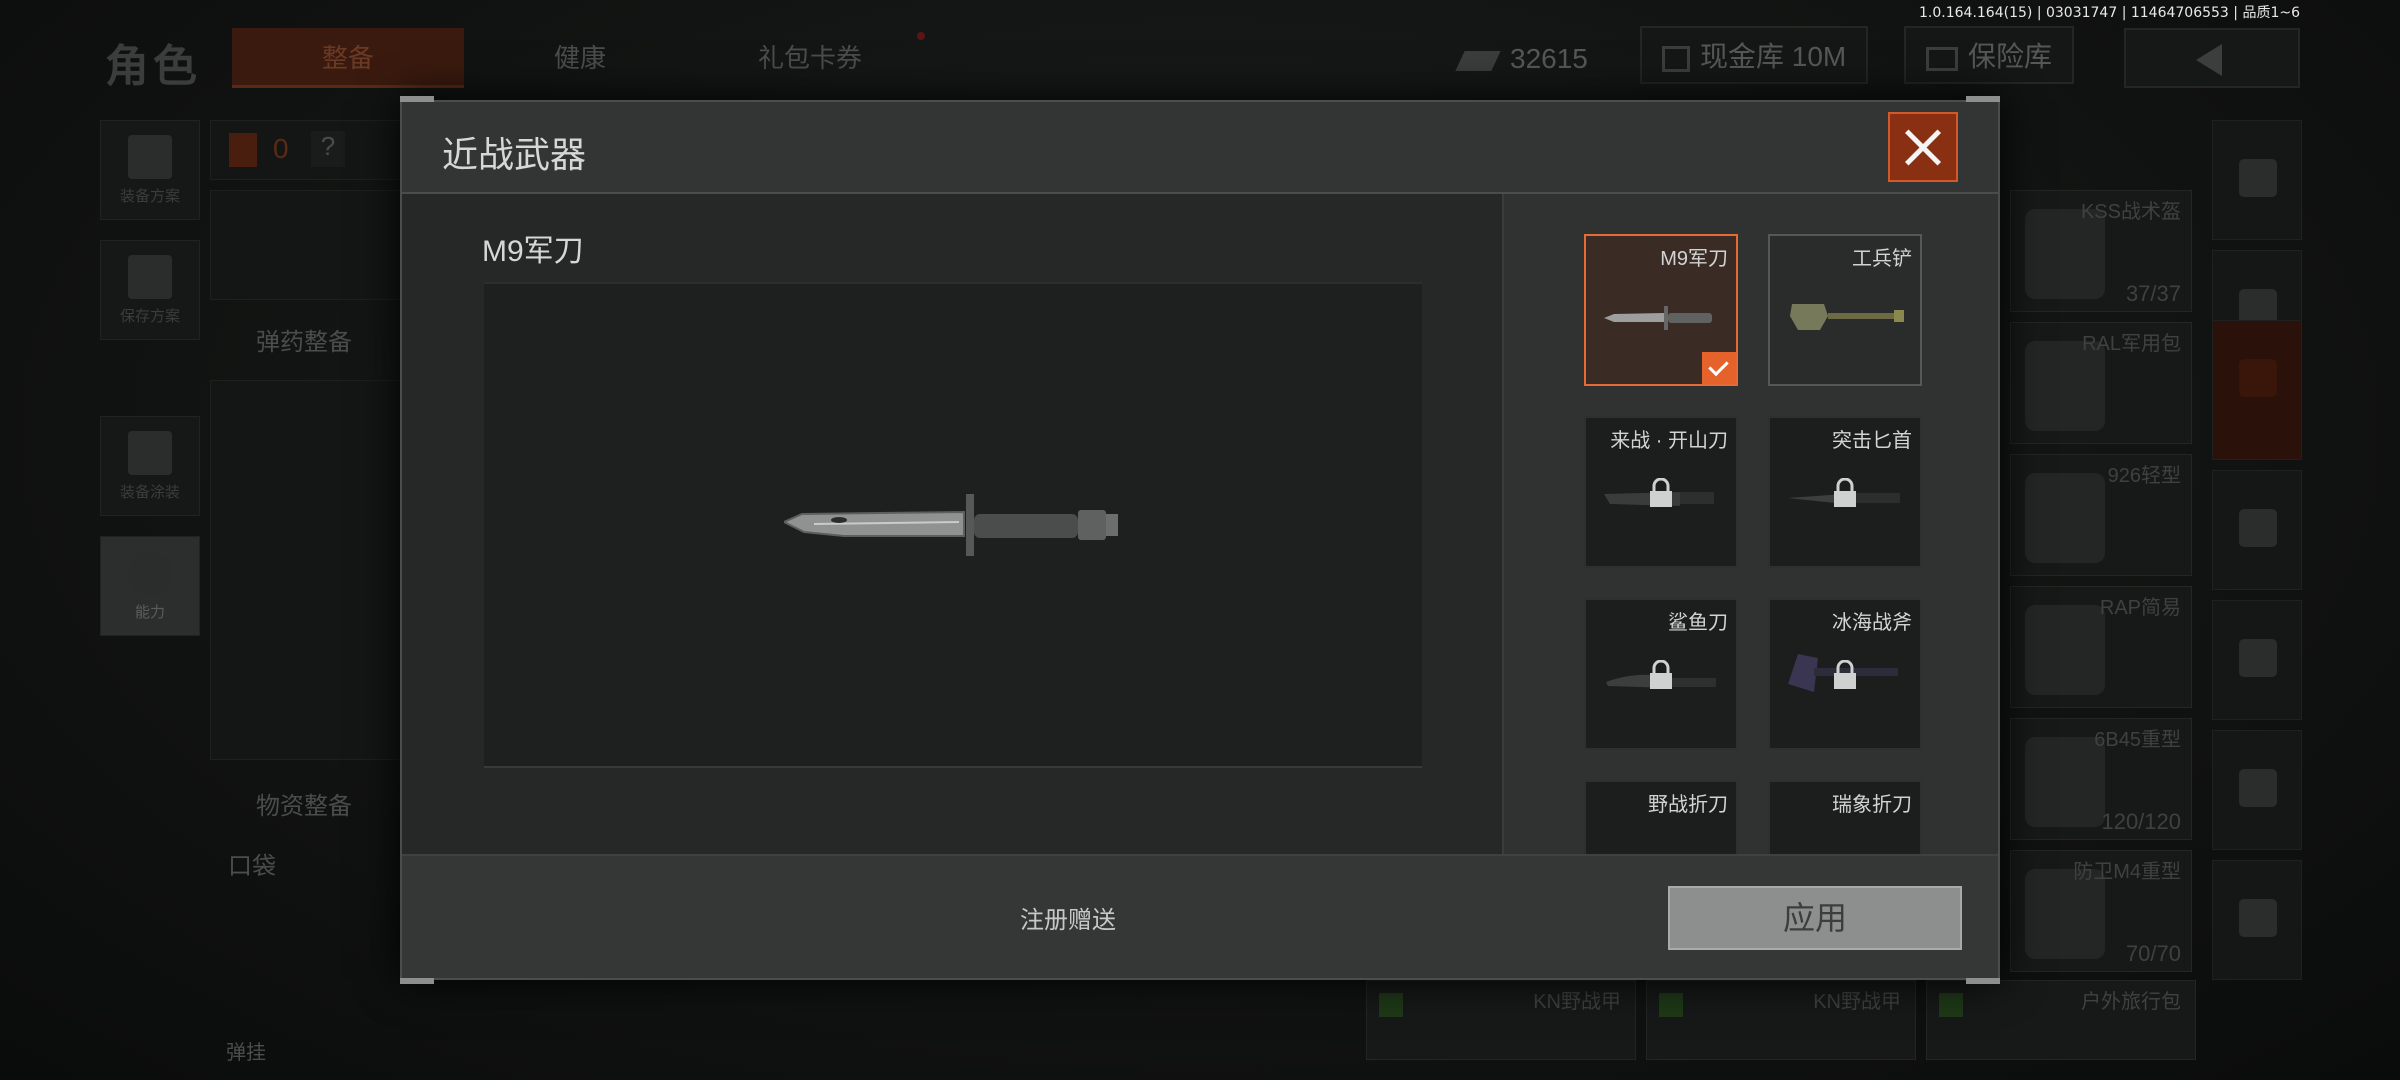  I want to click on weapon-card-shark-knife: 鲨鱼刀, so click(1661, 674).